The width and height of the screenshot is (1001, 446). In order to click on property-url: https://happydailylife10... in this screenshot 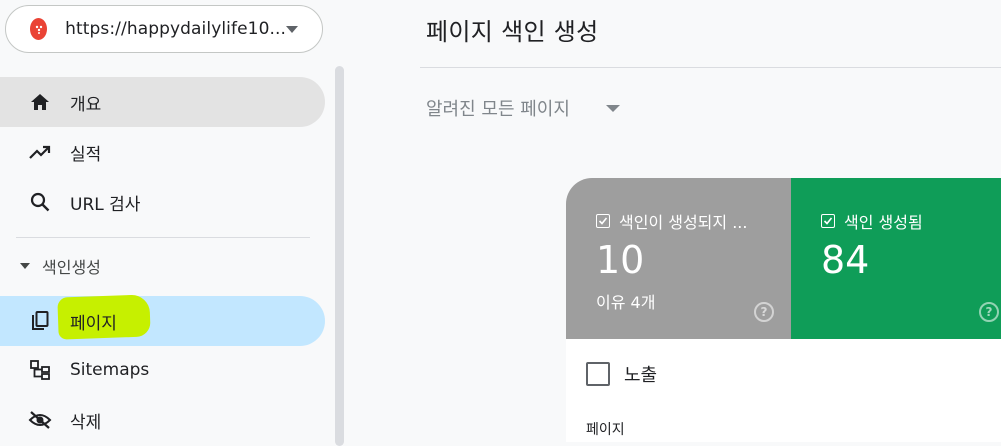, I will do `click(175, 29)`.